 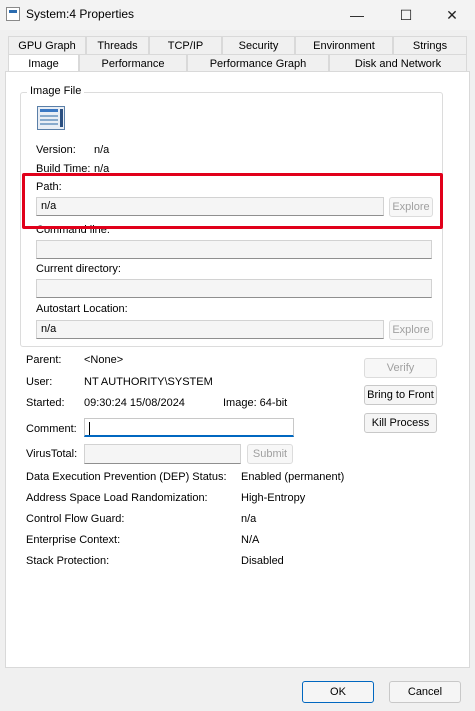 I want to click on image-bitness: Image: 64-bit, so click(x=255, y=403).